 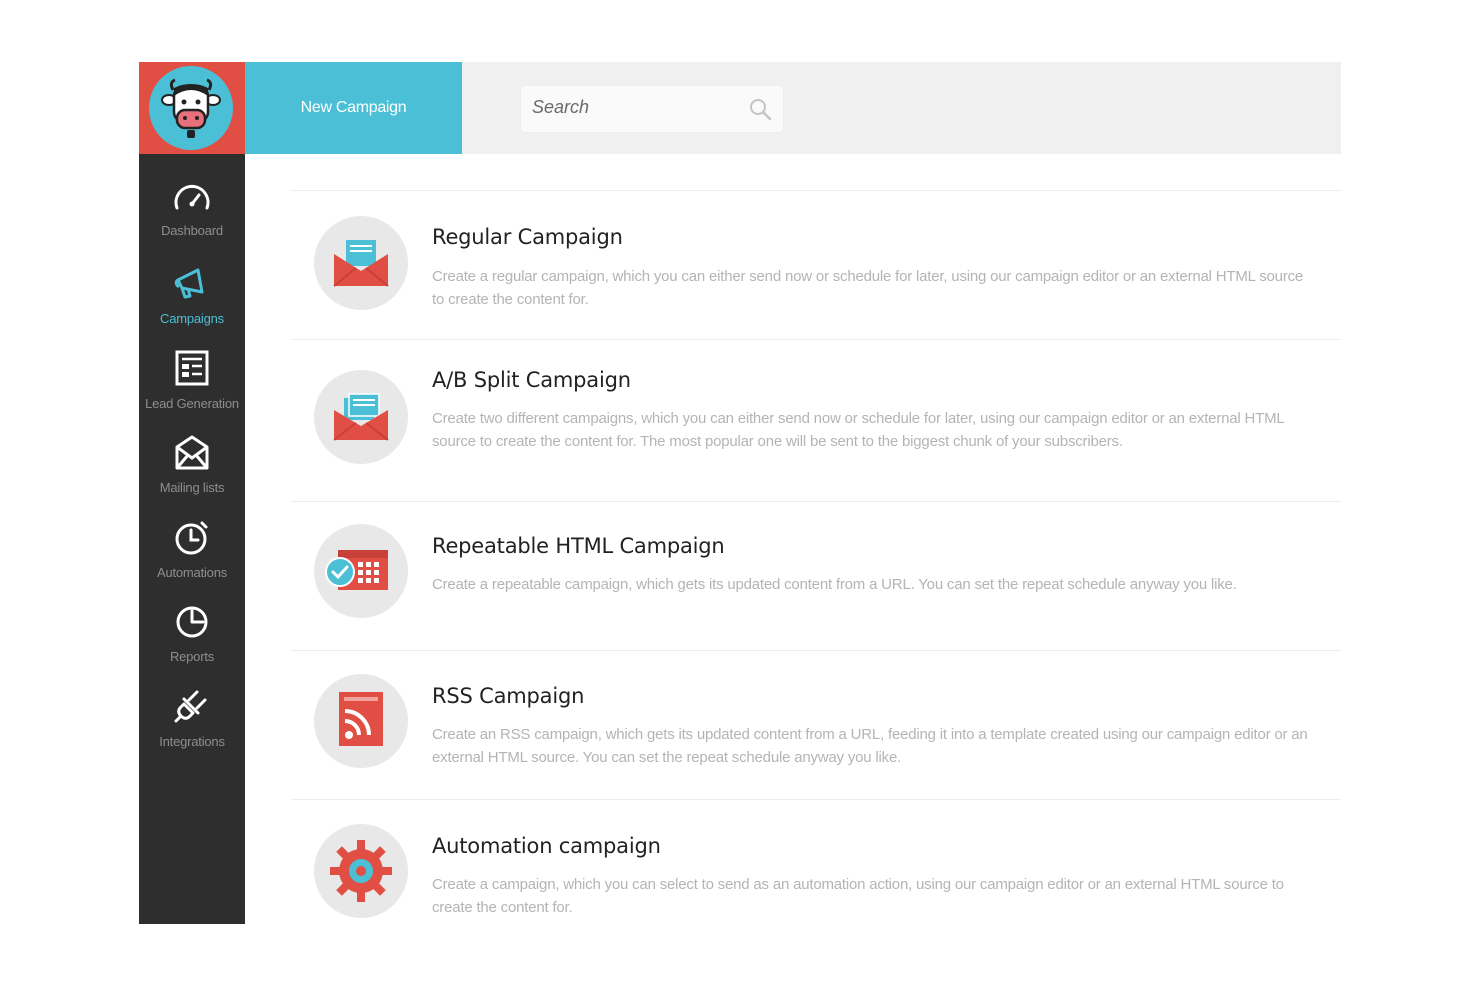 What do you see at coordinates (361, 571) in the screenshot?
I see `calendar-icon` at bounding box center [361, 571].